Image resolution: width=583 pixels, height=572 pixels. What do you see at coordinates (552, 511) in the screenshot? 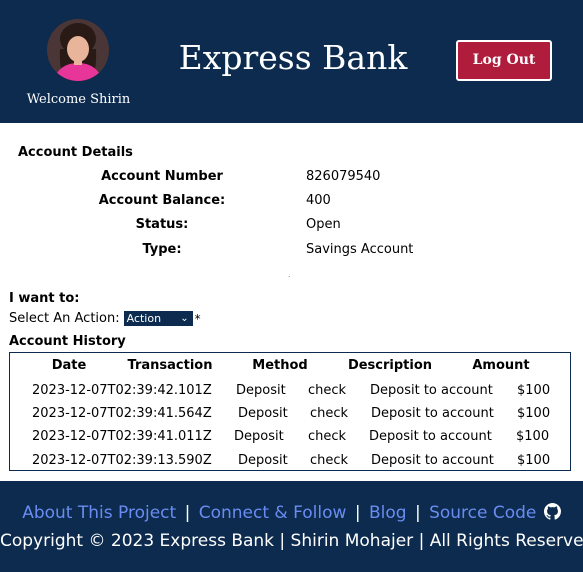
I see `github-icon` at bounding box center [552, 511].